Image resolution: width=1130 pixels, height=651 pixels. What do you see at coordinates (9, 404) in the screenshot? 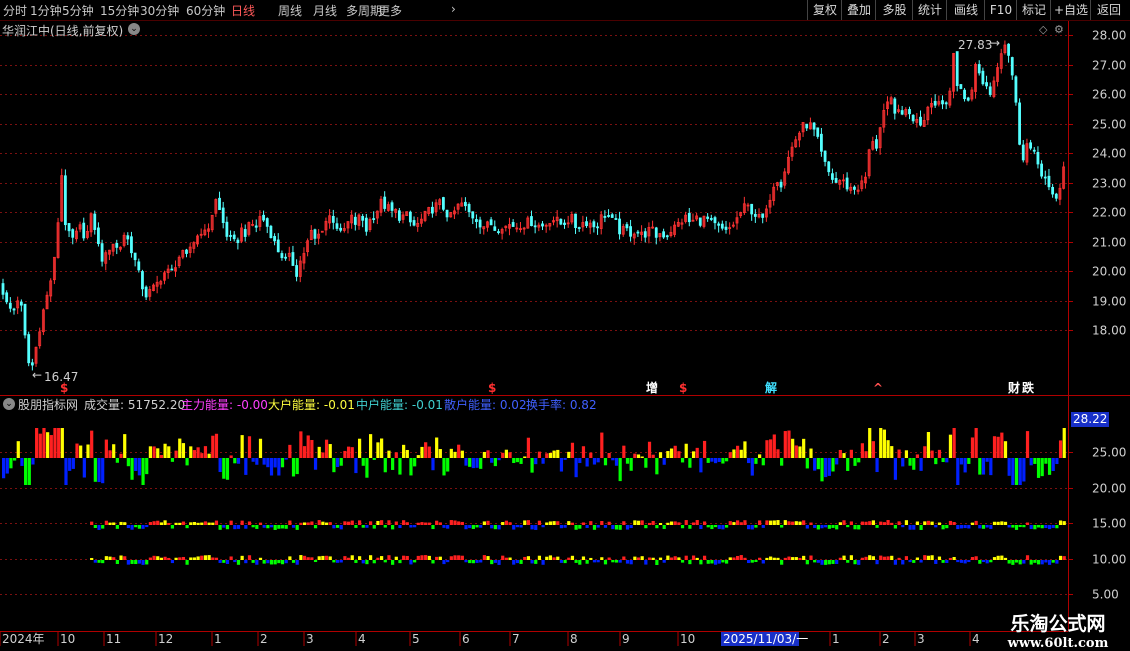
I see `indicator-collapse-icon: ⌄` at bounding box center [9, 404].